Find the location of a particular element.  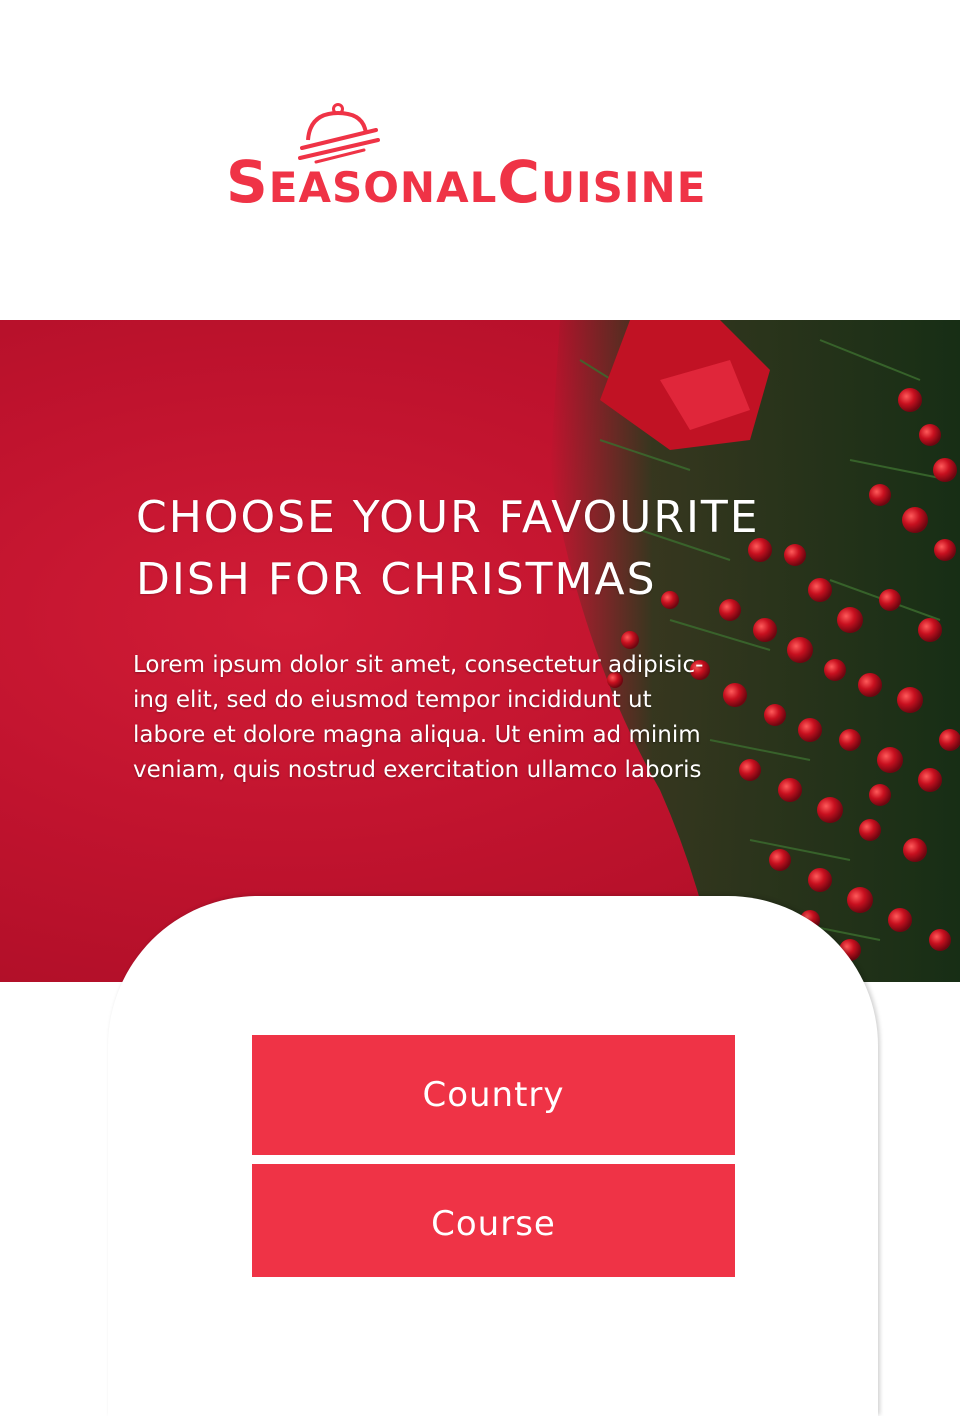

course-button: Course is located at coordinates (493, 1220).